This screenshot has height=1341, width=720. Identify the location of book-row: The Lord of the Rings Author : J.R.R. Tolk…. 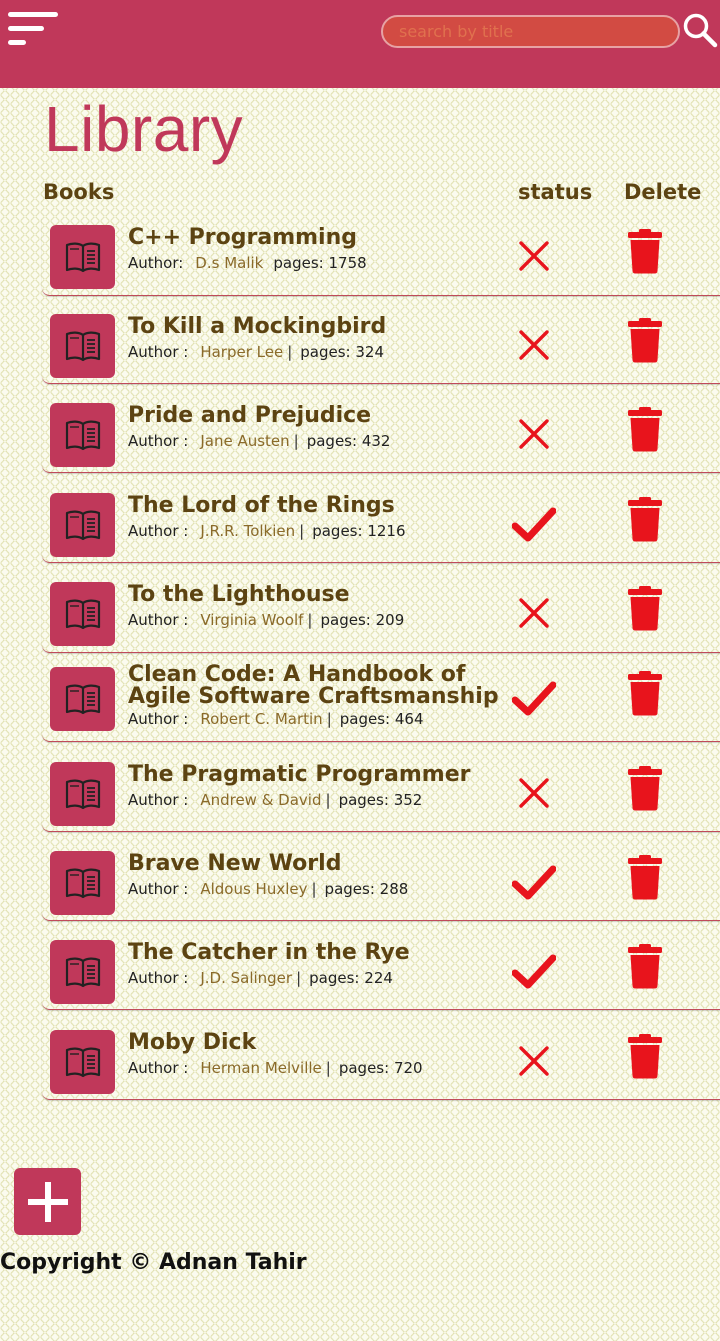
(381, 524).